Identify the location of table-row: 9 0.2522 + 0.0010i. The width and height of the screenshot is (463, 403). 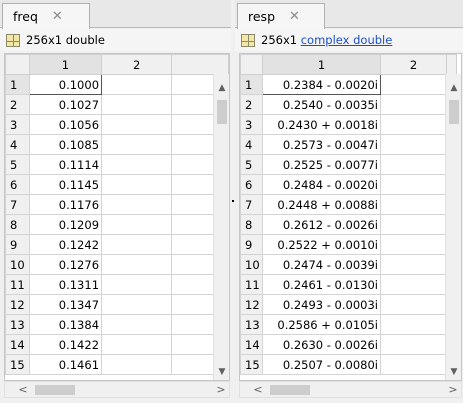
(348, 244).